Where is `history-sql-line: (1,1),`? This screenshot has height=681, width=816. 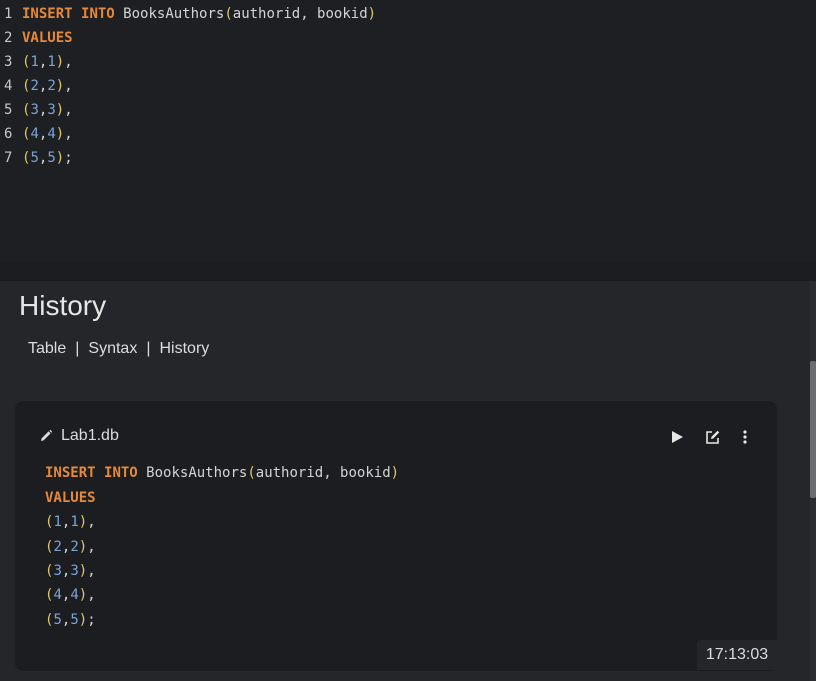
history-sql-line: (1,1), is located at coordinates (70, 522).